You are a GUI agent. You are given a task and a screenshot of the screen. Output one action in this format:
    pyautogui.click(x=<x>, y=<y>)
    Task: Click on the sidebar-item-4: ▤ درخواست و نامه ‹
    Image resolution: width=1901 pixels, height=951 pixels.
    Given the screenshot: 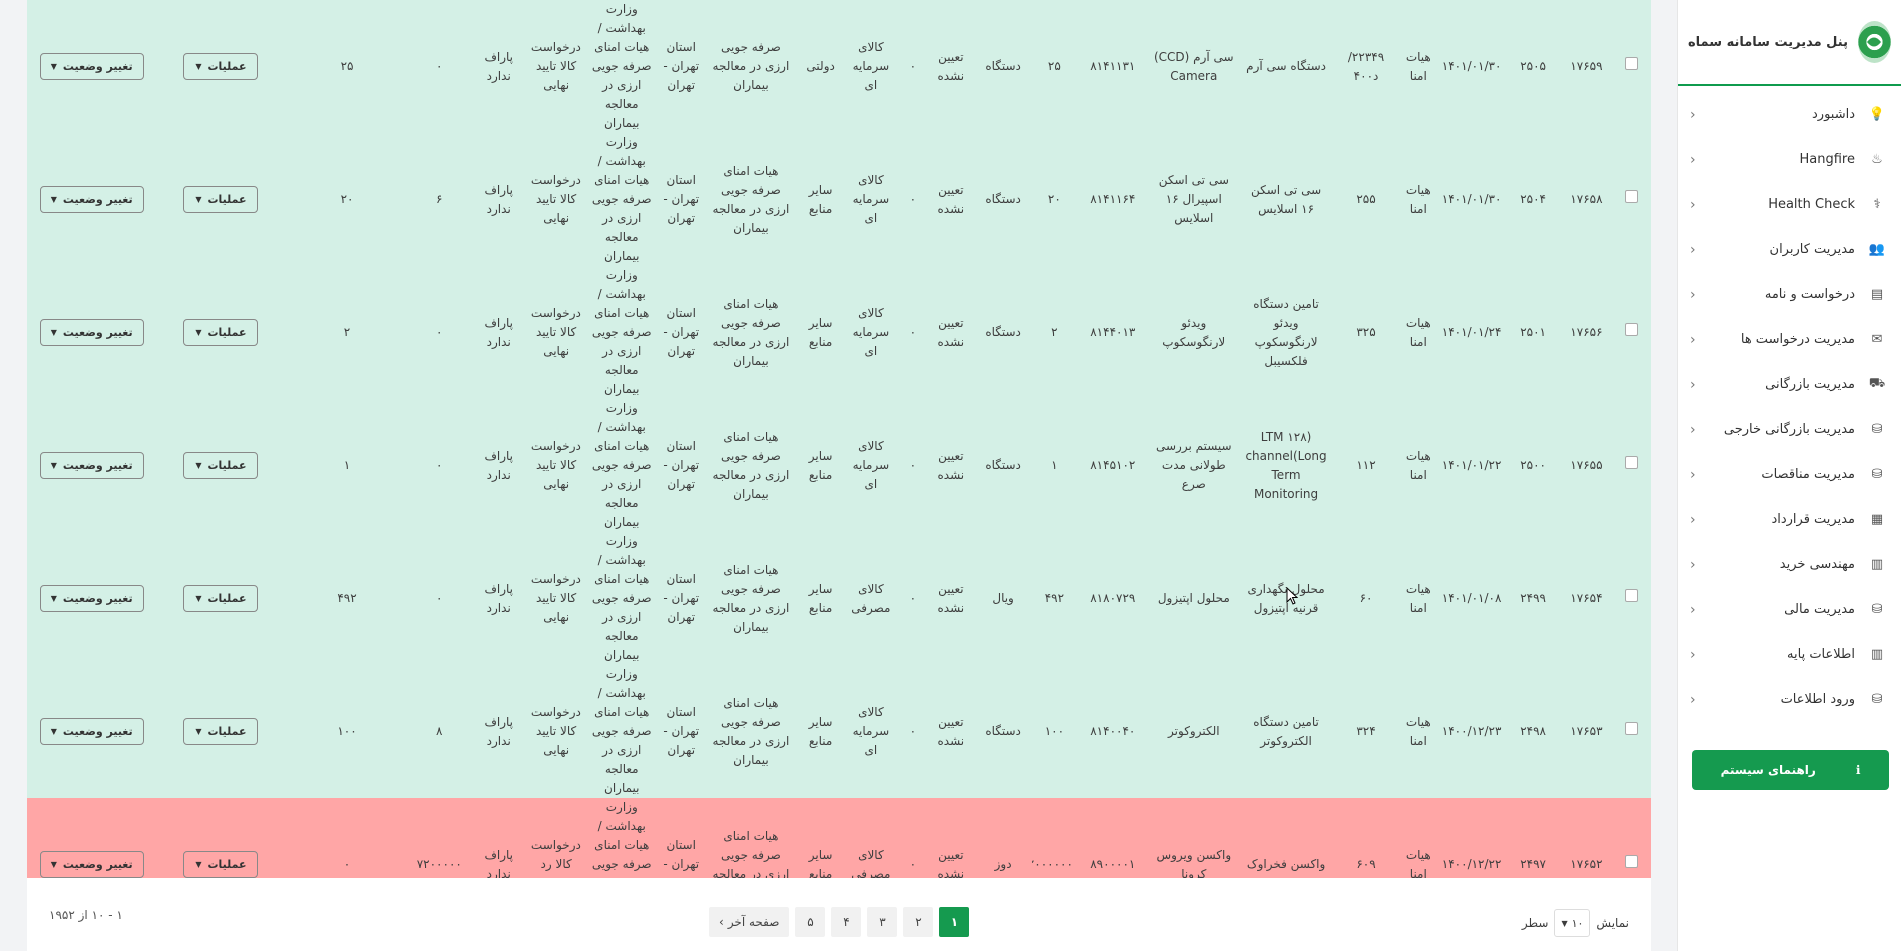 What is the action you would take?
    pyautogui.click(x=1789, y=294)
    